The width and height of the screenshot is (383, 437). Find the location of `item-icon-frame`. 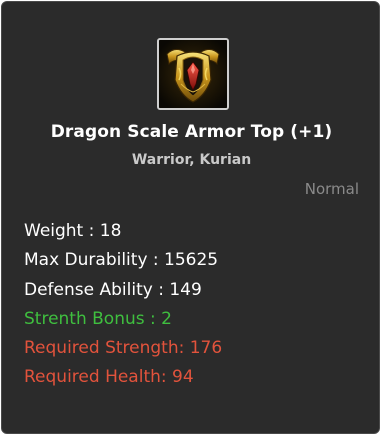

item-icon-frame is located at coordinates (193, 74).